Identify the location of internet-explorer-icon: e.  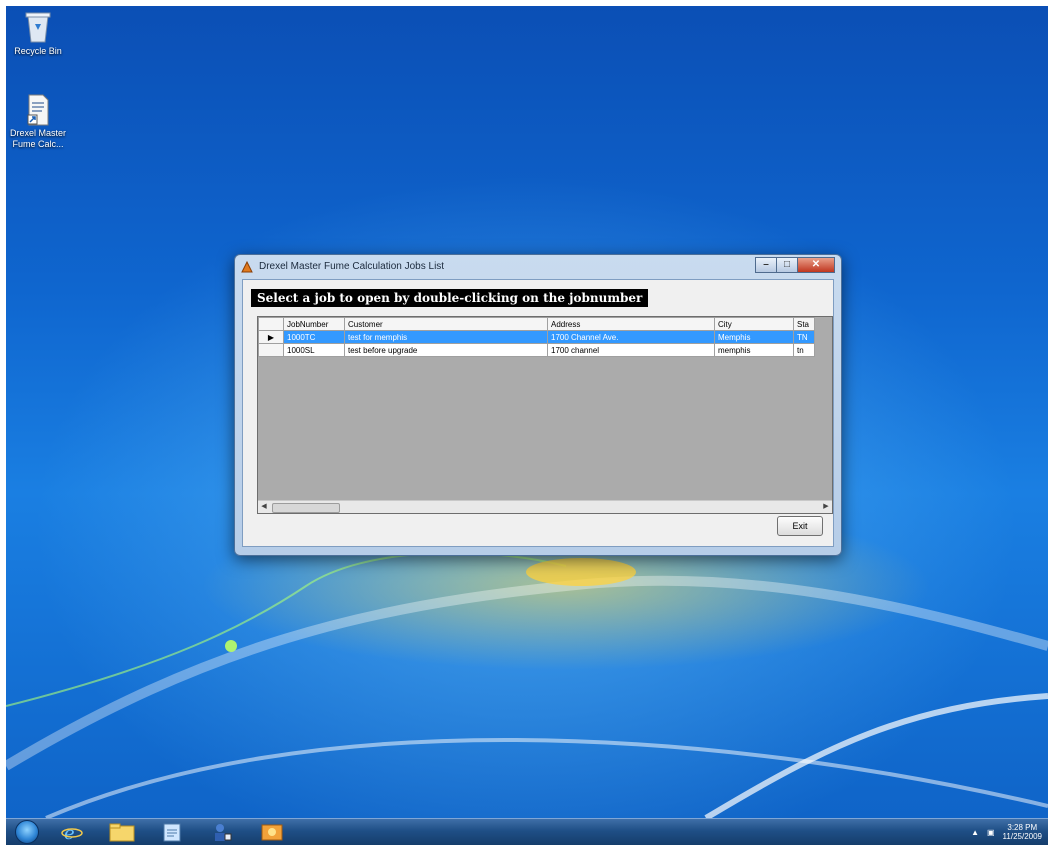
(72, 832).